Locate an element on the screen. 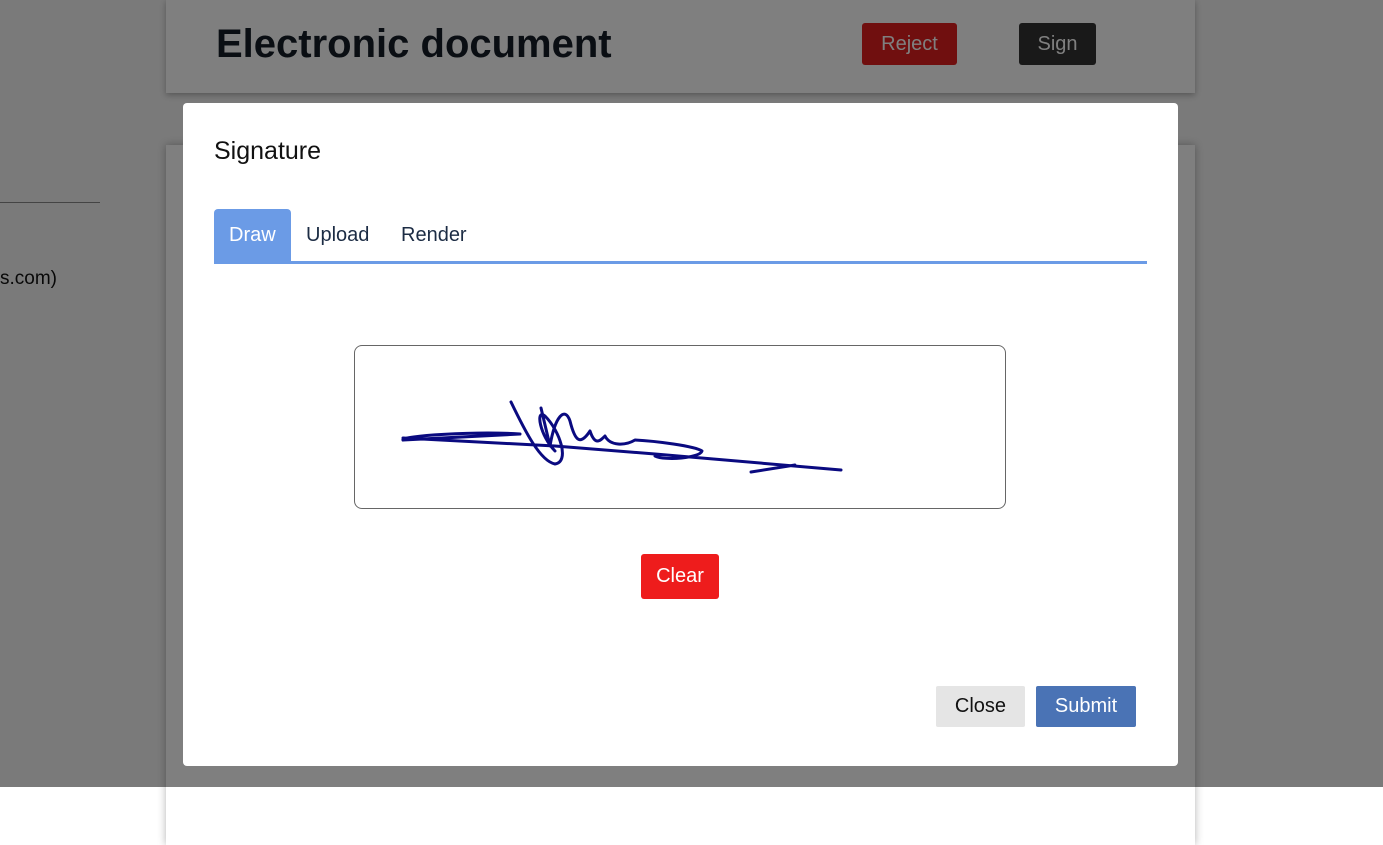 The height and width of the screenshot is (845, 1383). modal-title: Signature is located at coordinates (268, 151).